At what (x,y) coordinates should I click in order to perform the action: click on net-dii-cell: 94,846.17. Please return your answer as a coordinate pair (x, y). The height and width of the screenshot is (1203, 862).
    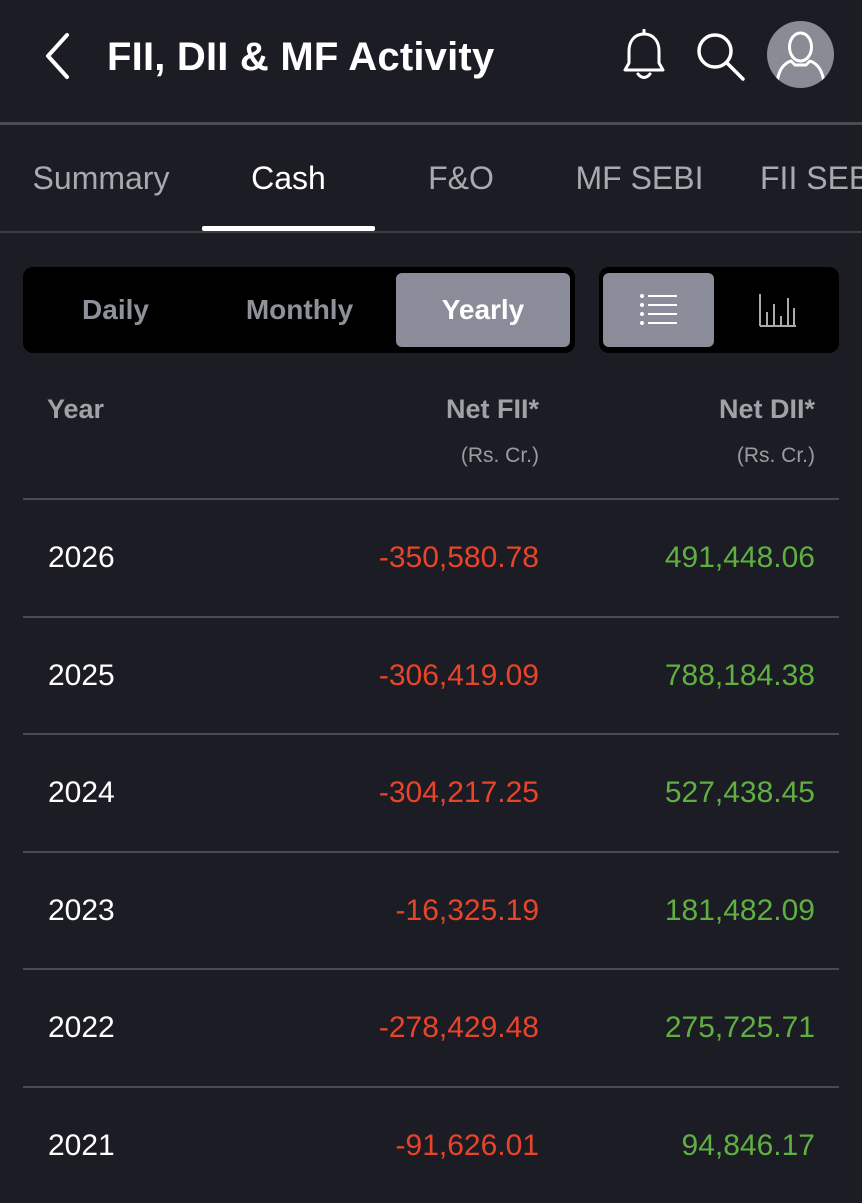
    Looking at the image, I should click on (748, 1145).